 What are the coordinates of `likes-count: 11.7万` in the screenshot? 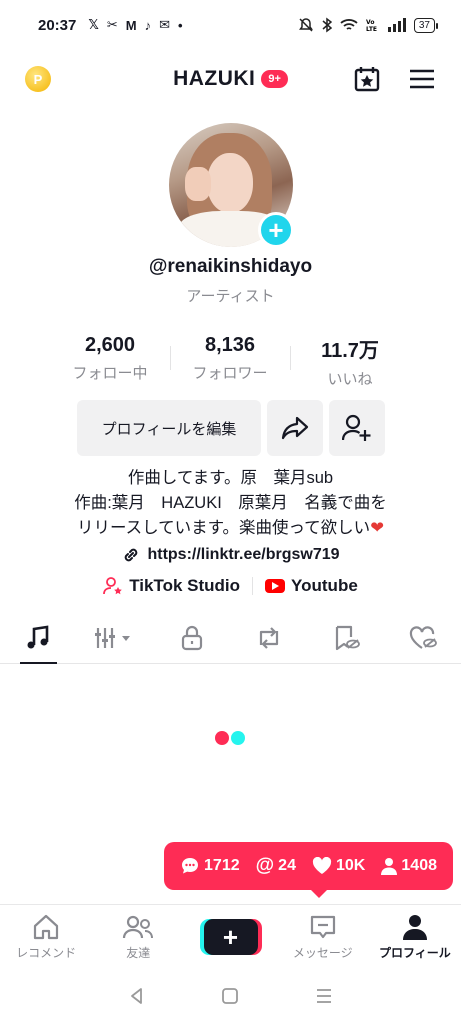 It's located at (350, 351).